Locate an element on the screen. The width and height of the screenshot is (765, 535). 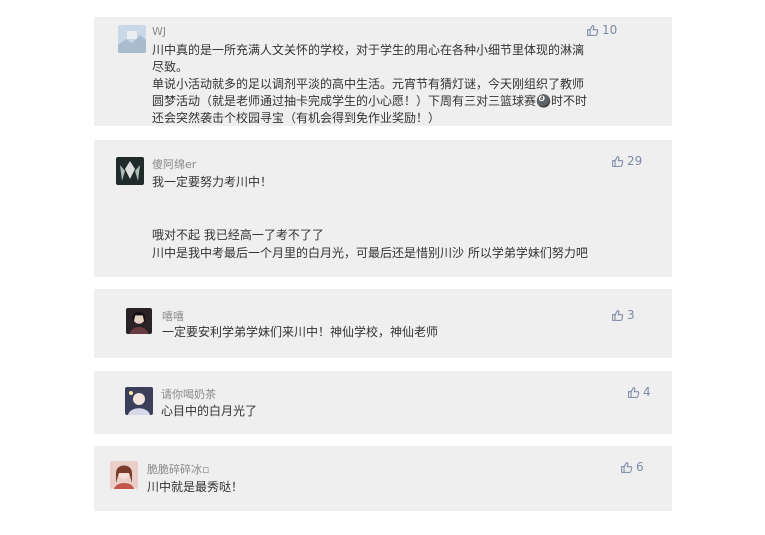
like-count: 10 is located at coordinates (610, 30).